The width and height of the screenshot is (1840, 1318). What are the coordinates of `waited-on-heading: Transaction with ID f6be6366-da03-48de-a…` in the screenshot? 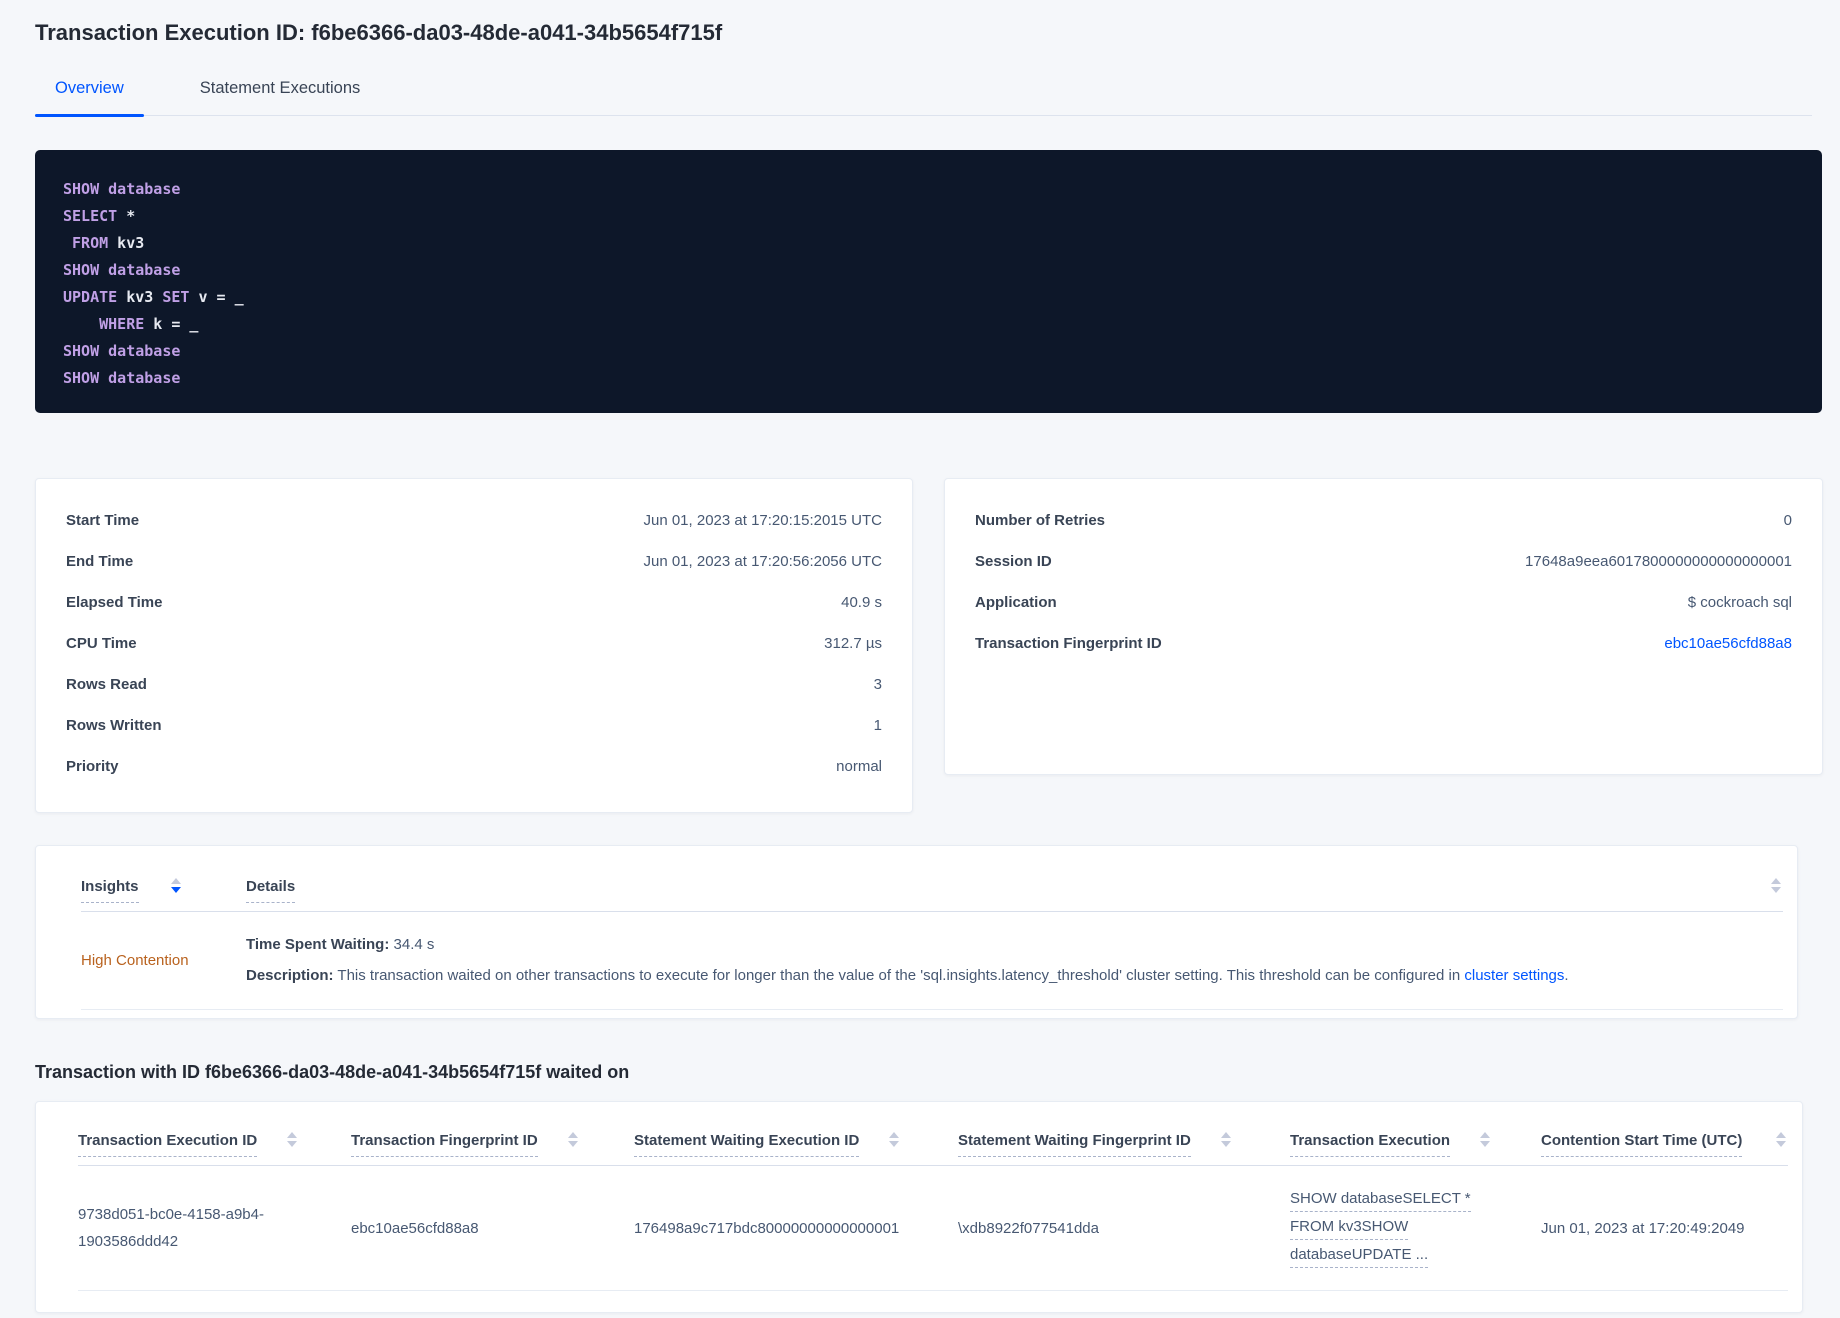 It's located at (332, 1072).